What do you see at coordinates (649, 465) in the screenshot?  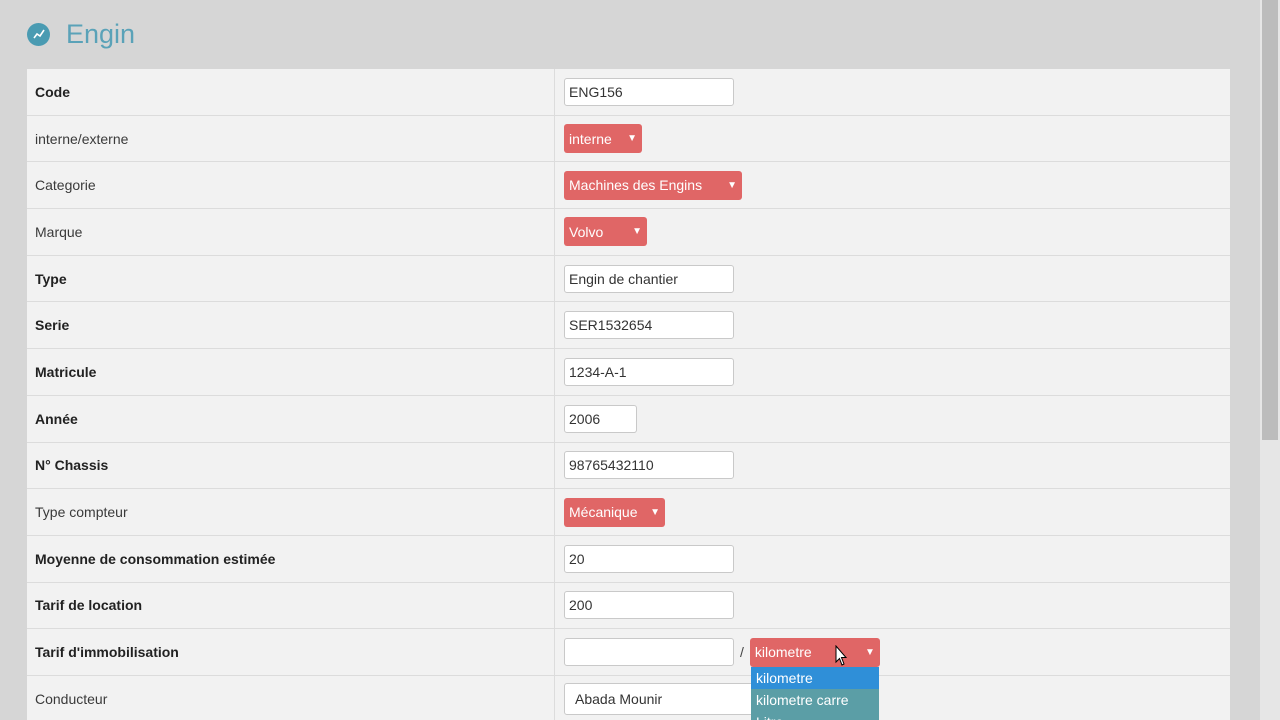 I see `chassis-input` at bounding box center [649, 465].